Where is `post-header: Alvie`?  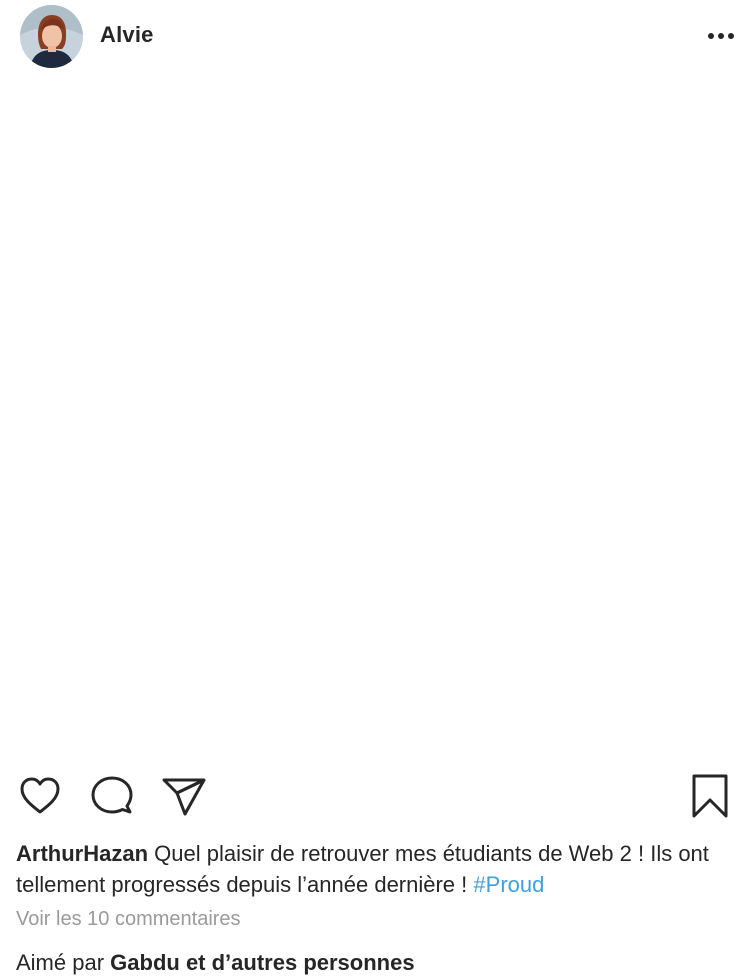 post-header: Alvie is located at coordinates (375, 36).